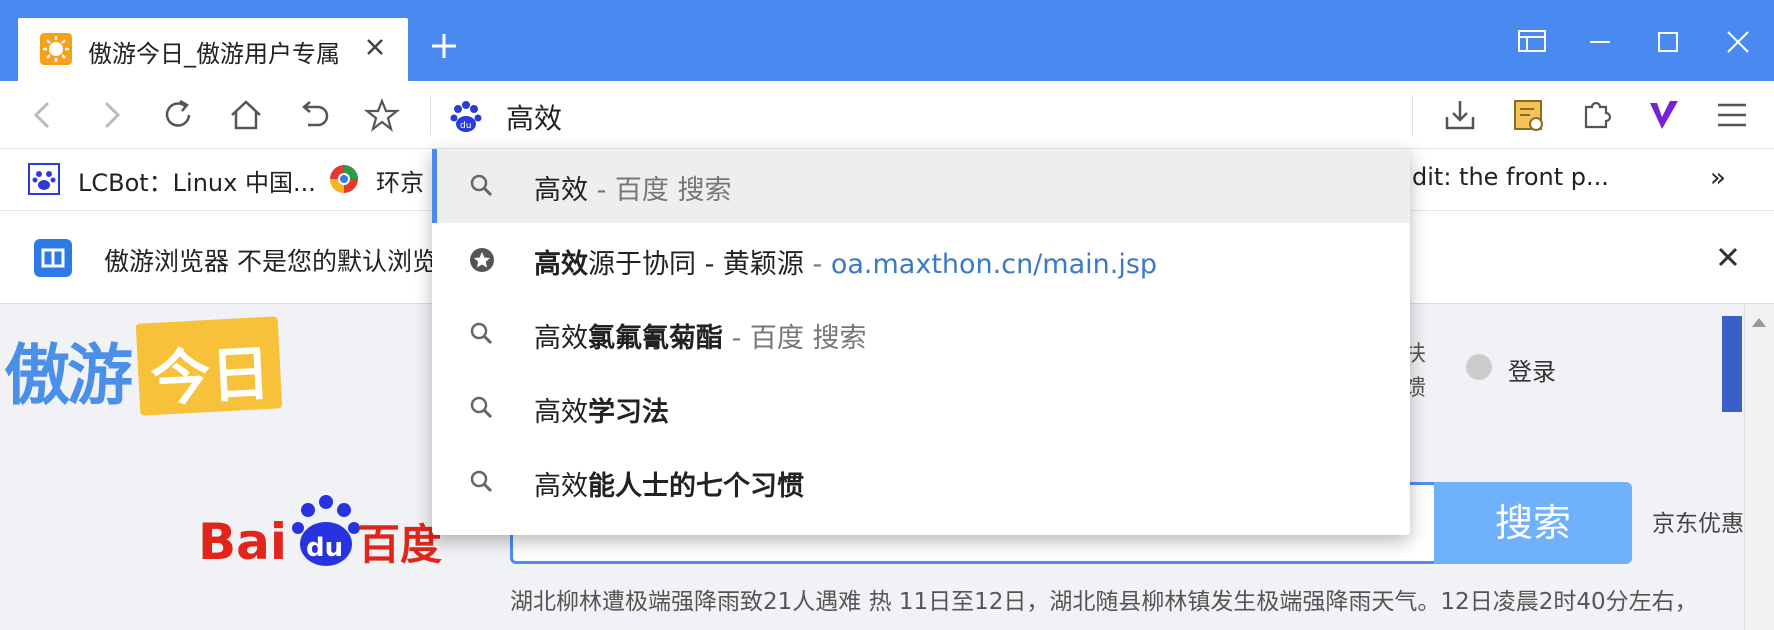 This screenshot has width=1774, height=630. What do you see at coordinates (482, 260) in the screenshot?
I see `bookmark-star-icon` at bounding box center [482, 260].